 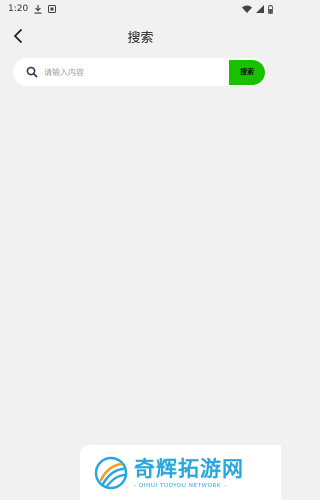 What do you see at coordinates (180, 485) in the screenshot?
I see `watermark-subtitle: - QIHUI TUOYOU NETWORK -` at bounding box center [180, 485].